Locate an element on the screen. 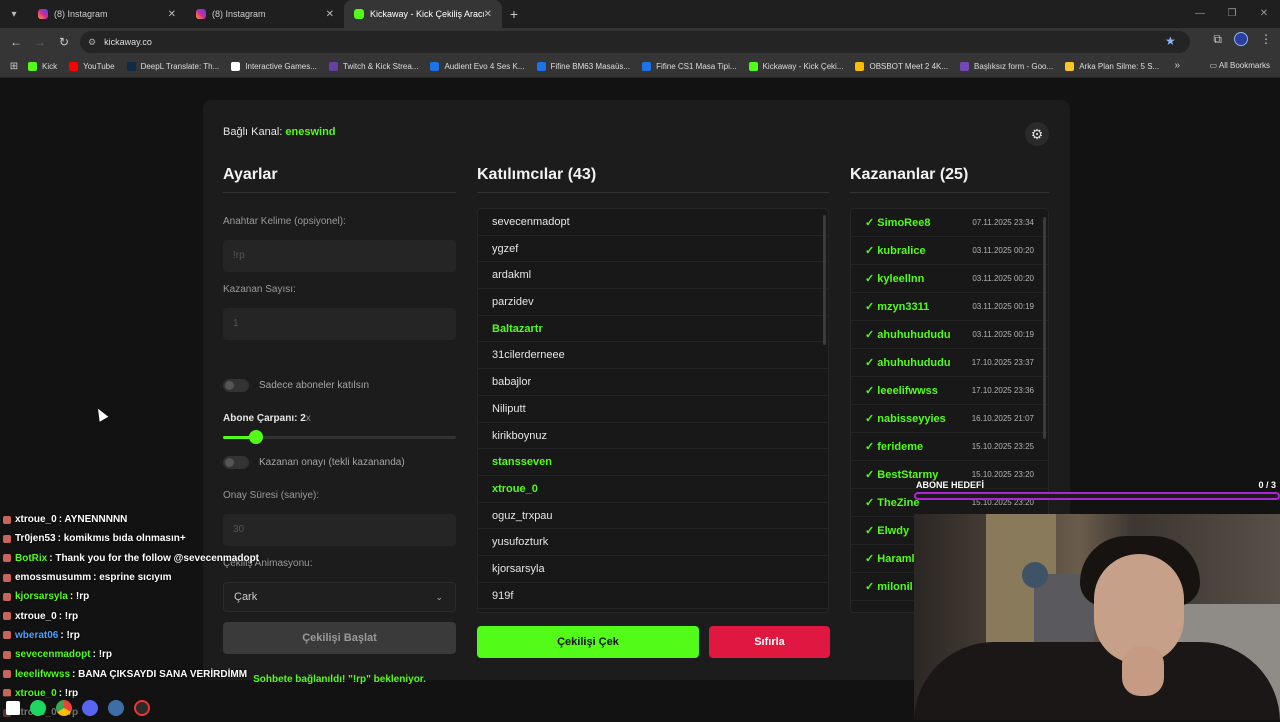 This screenshot has height=722, width=1280. chat-message: xtroue_0: AYNENNNNN is located at coordinates (140, 519).